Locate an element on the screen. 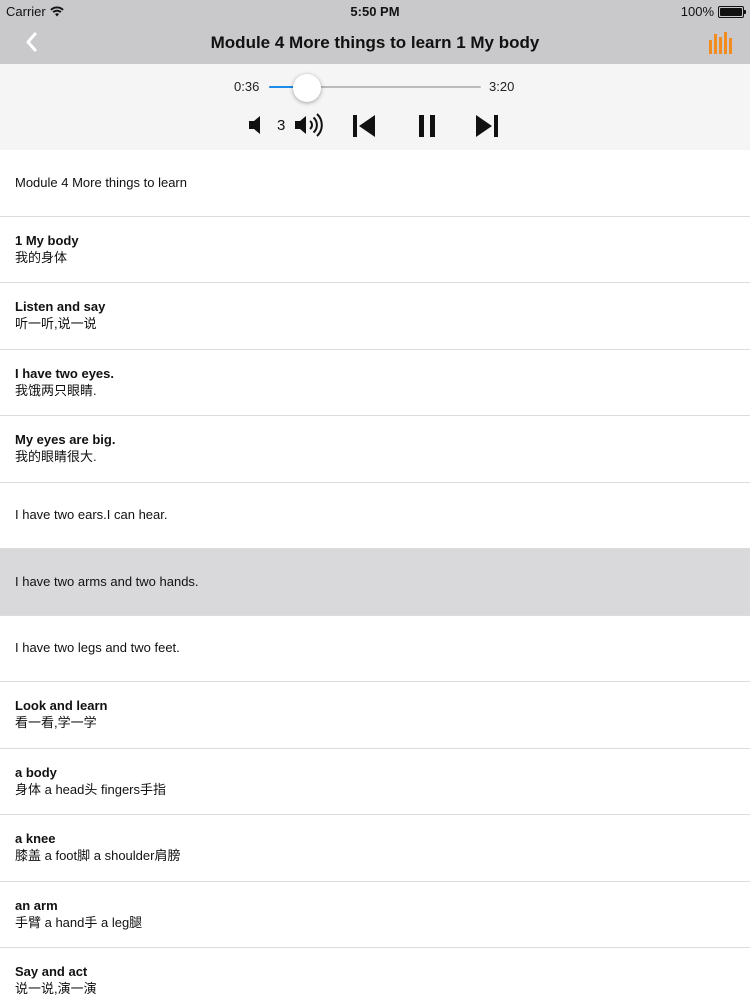 This screenshot has height=1000, width=750. list-item: Look and learn 看一看,学一学 is located at coordinates (375, 715).